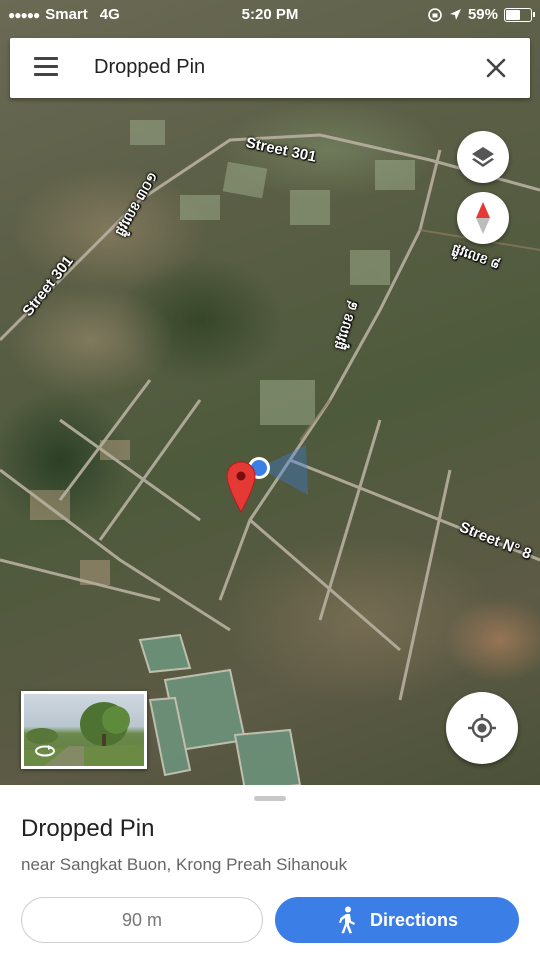 The width and height of the screenshot is (540, 960). I want to click on dropped-pin-icon, so click(241, 487).